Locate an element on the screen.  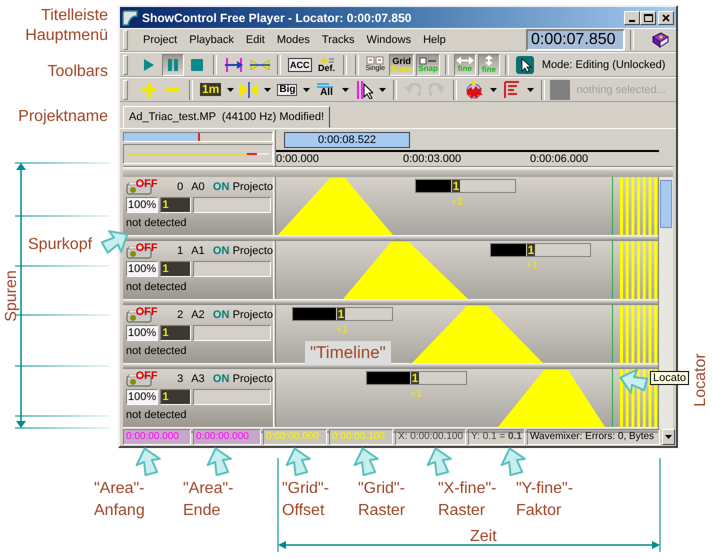
annotation-label: Titelleiste is located at coordinates (74, 16).